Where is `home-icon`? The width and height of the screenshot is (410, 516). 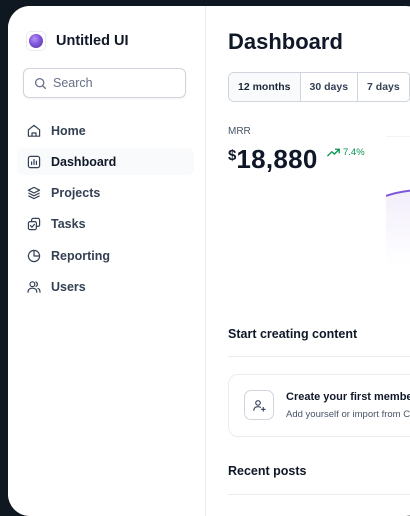 home-icon is located at coordinates (34, 130).